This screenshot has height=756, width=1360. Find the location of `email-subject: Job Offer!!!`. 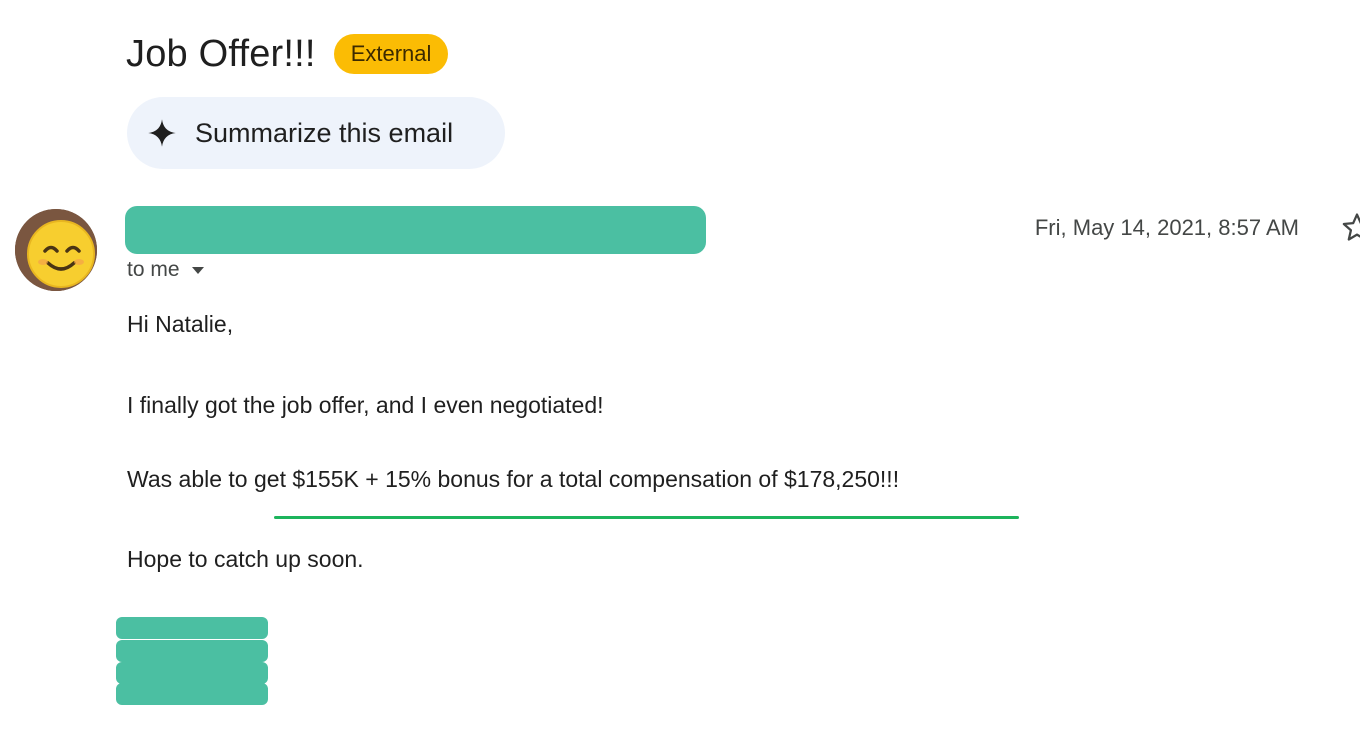

email-subject: Job Offer!!! is located at coordinates (221, 53).